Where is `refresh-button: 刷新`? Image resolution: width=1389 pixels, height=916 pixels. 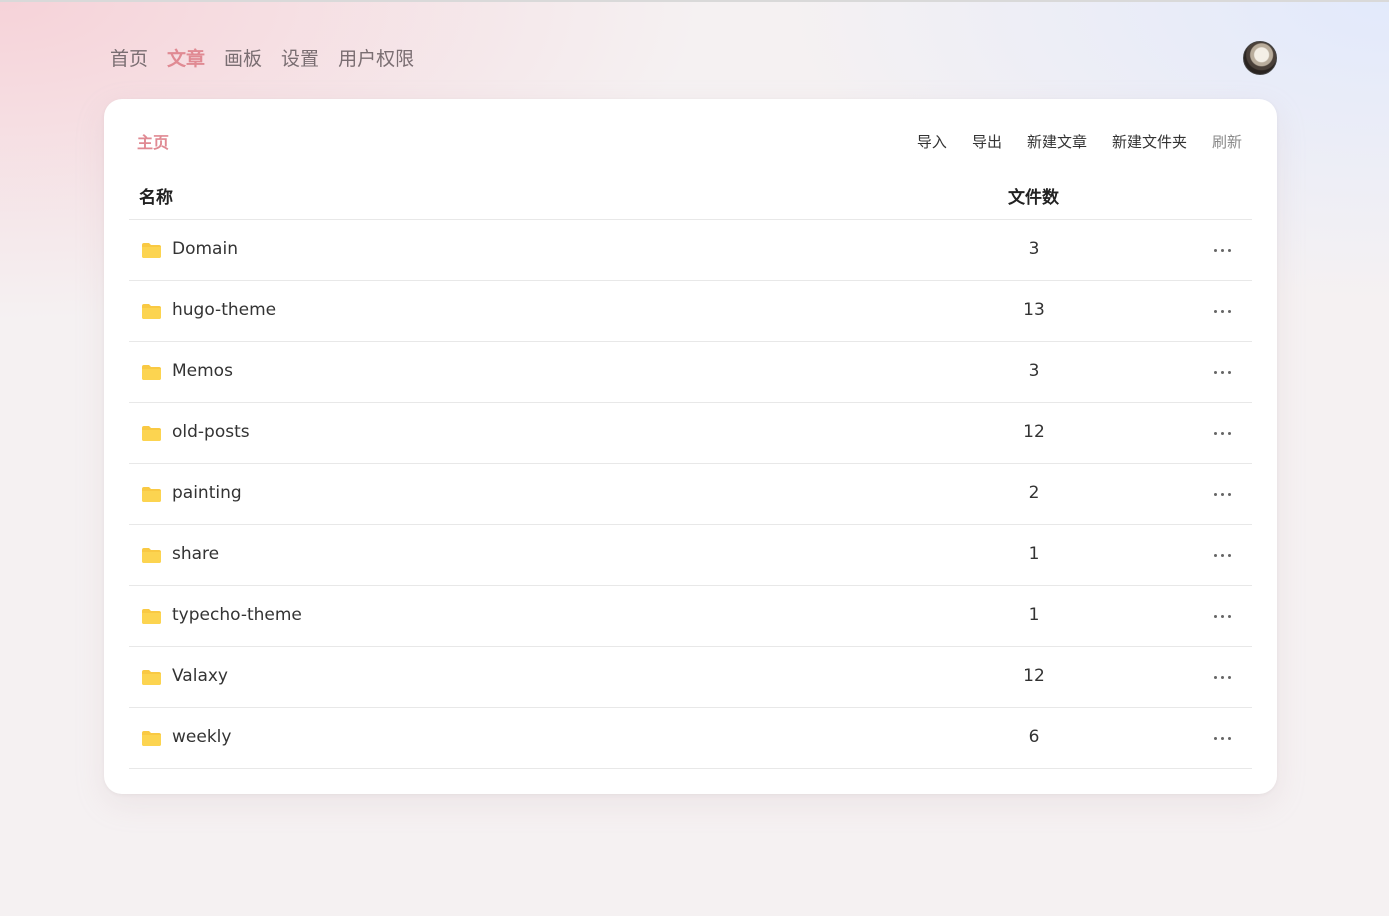
refresh-button: 刷新 is located at coordinates (1227, 141).